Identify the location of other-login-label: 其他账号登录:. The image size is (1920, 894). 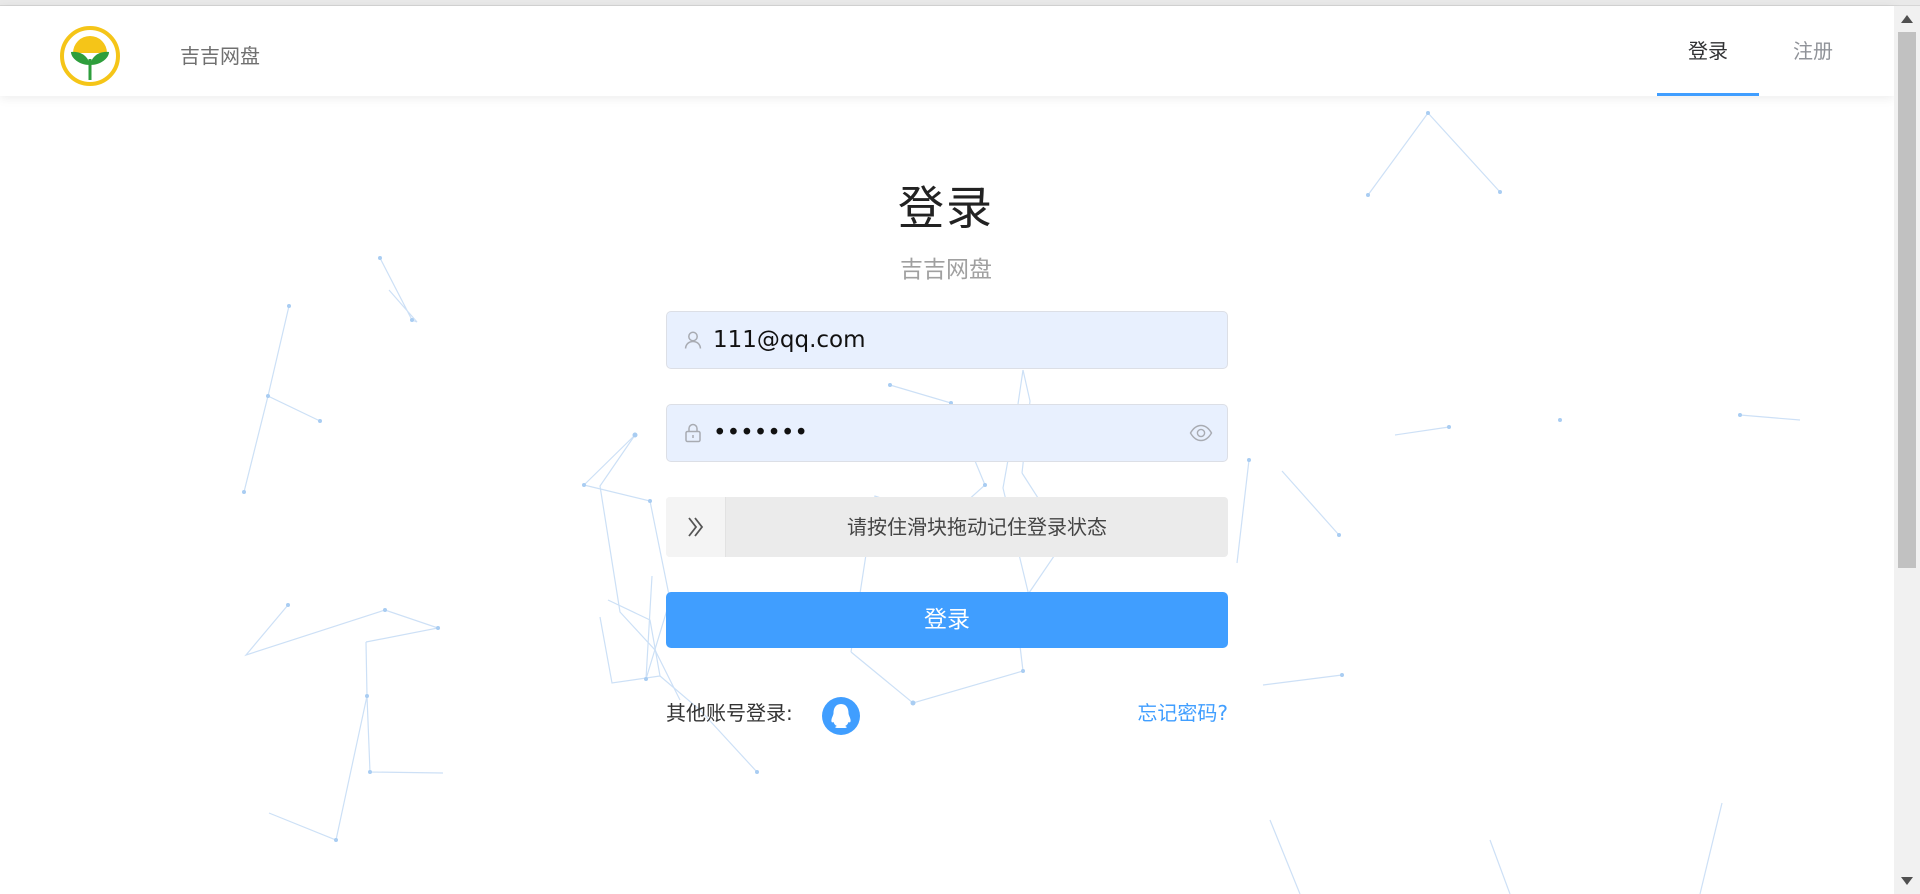
(729, 713).